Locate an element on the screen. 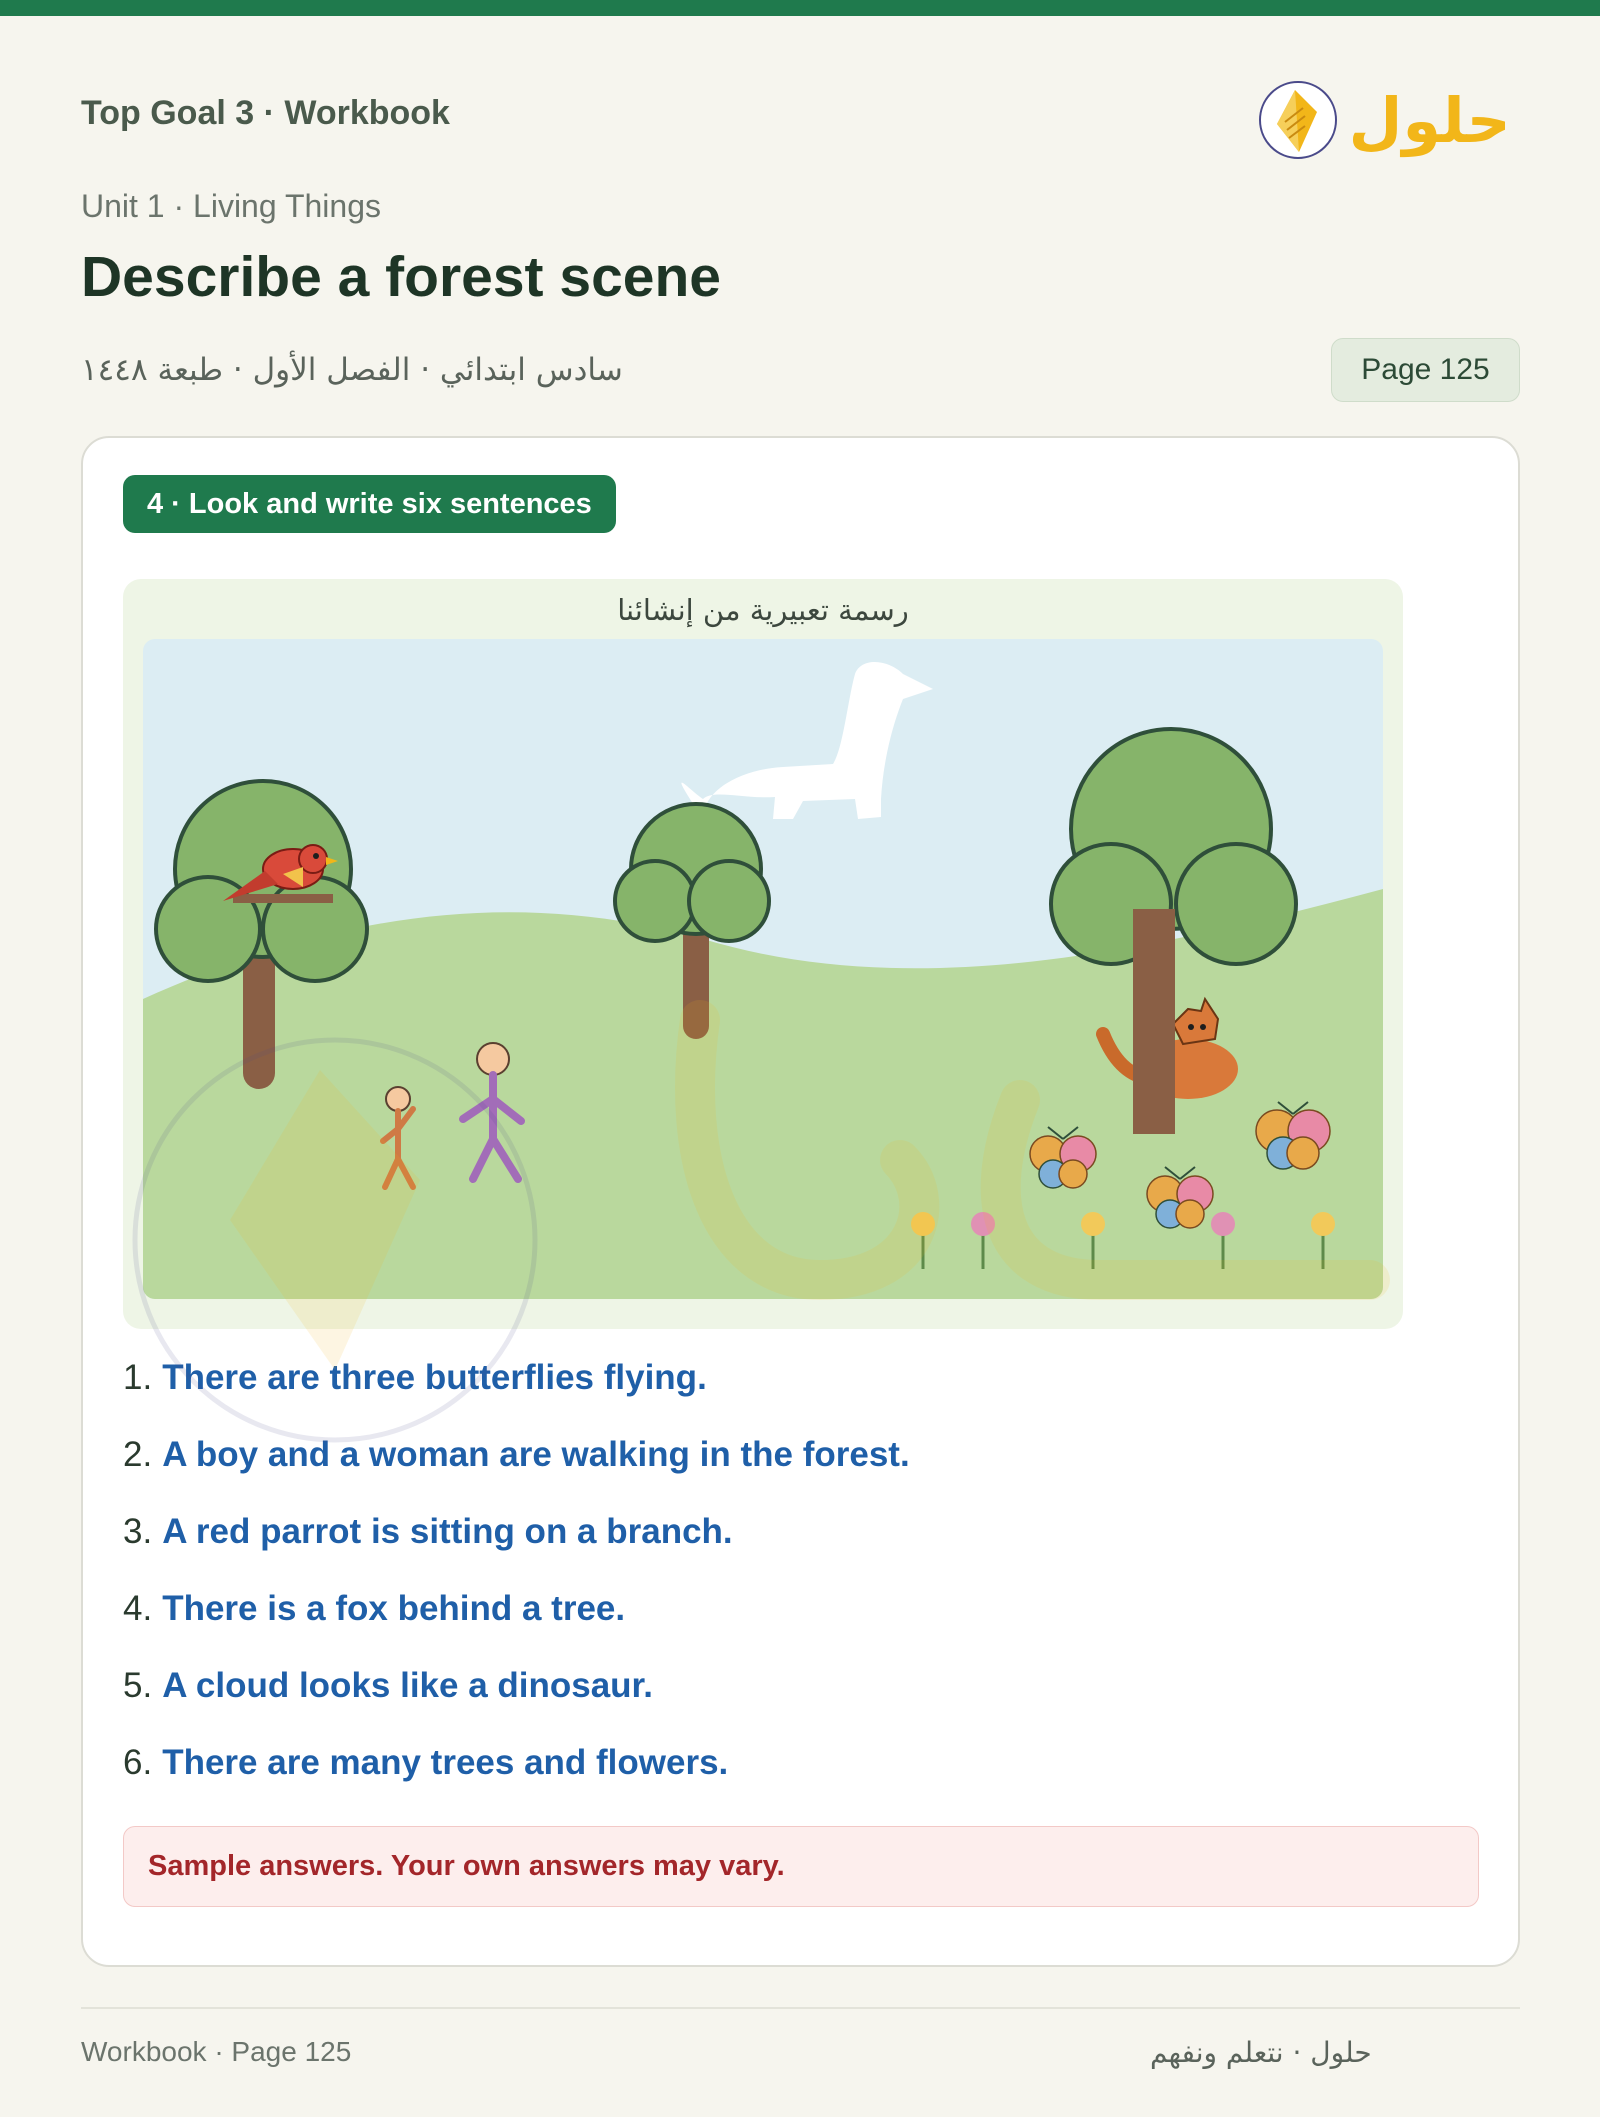  hulul-logo: حلول is located at coordinates (1382, 120).